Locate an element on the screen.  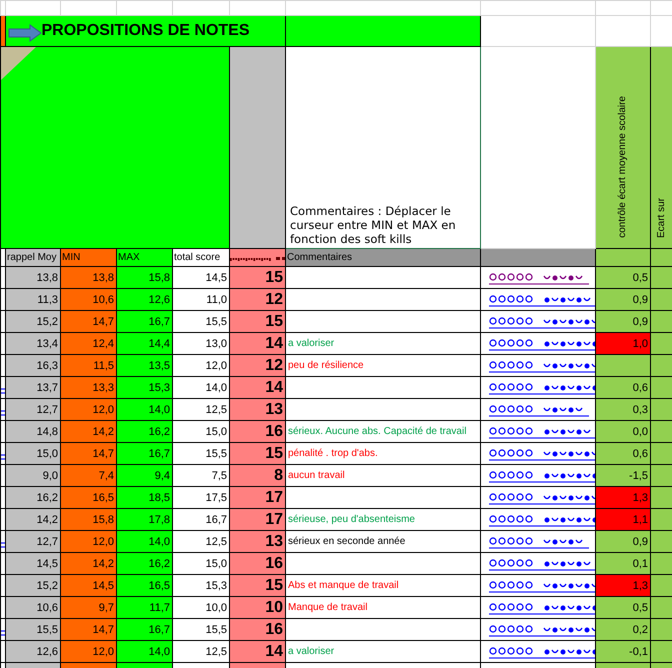
table-cell: 13,5 is located at coordinates (144, 365).